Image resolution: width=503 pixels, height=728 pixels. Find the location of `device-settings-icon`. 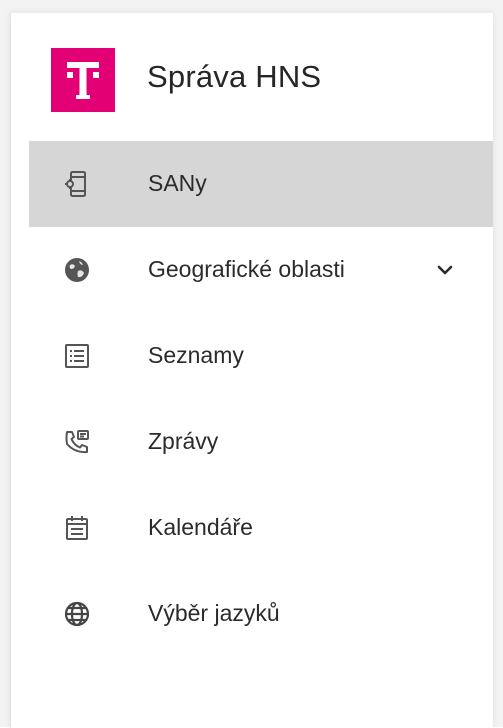

device-settings-icon is located at coordinates (77, 184).